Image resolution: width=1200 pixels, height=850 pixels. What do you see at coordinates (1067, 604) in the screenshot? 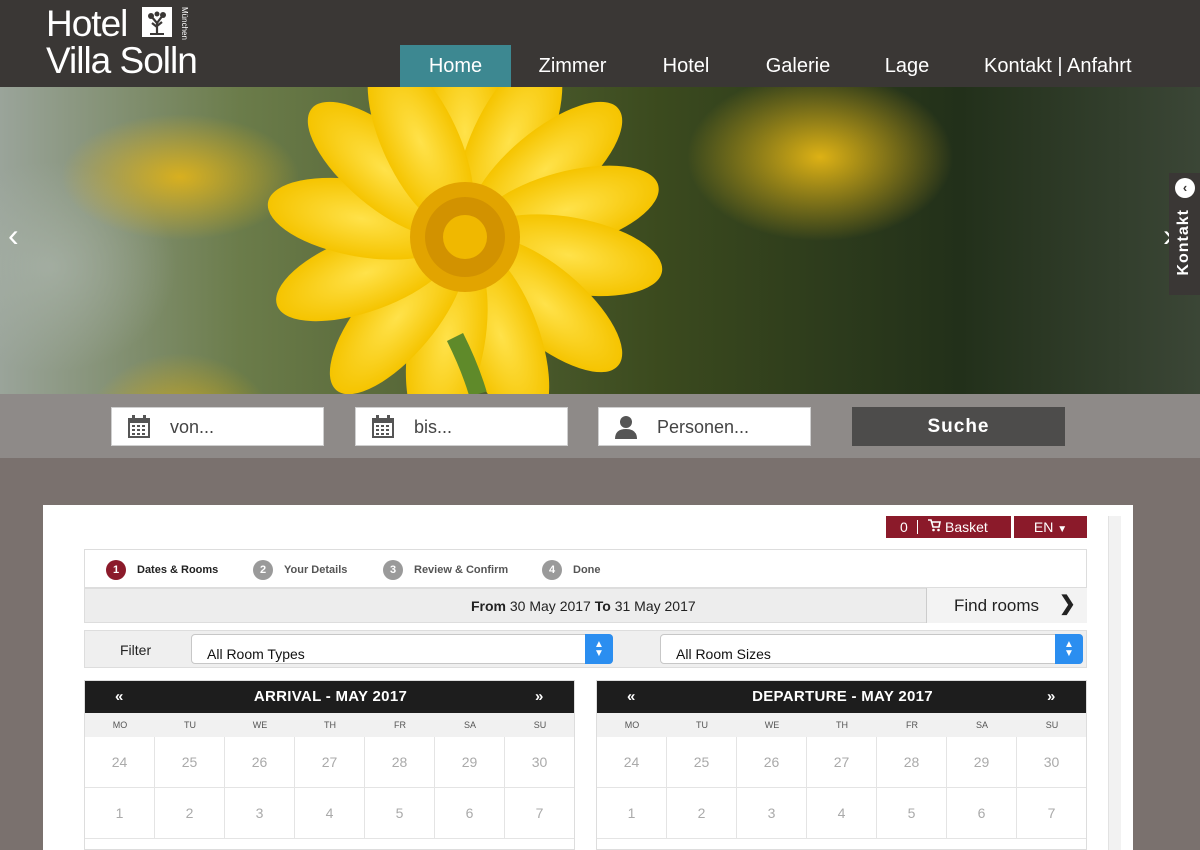
I see `chevron-right-icon: ❯` at bounding box center [1067, 604].